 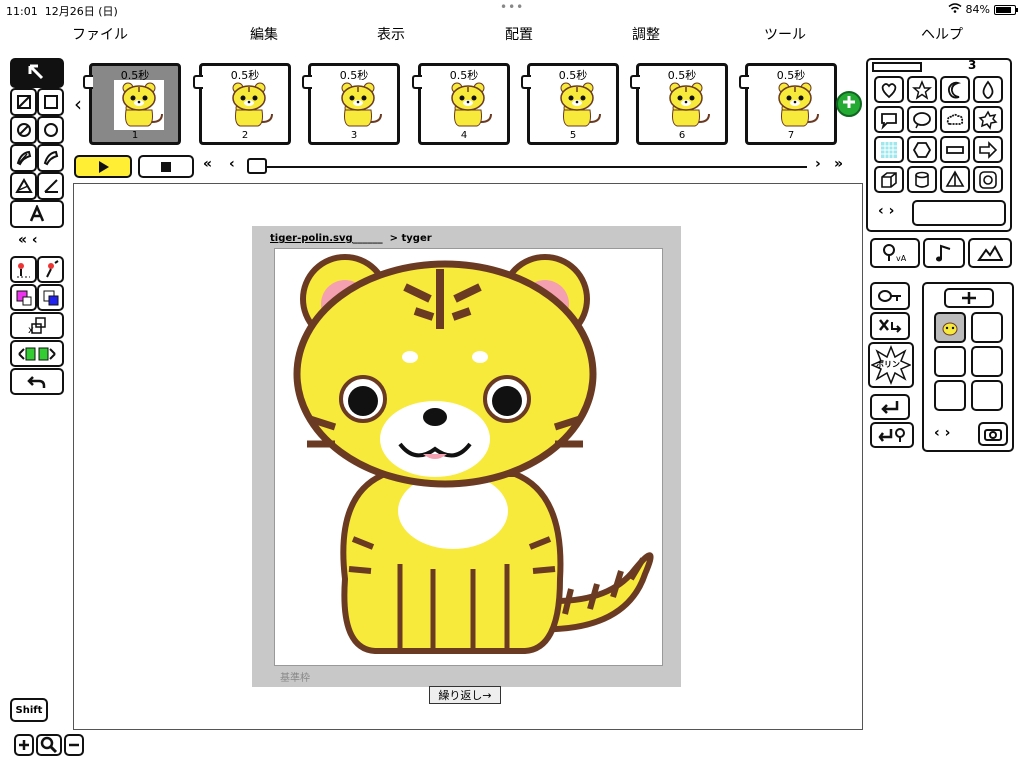 I want to click on menu-edit: 編集, so click(x=264, y=34).